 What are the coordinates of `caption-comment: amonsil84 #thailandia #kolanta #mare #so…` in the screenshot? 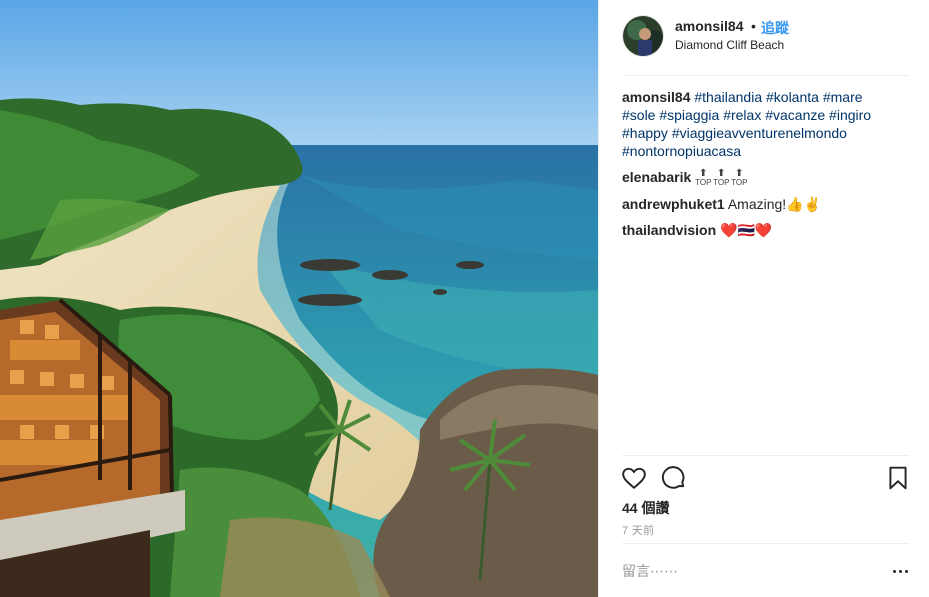 It's located at (757, 124).